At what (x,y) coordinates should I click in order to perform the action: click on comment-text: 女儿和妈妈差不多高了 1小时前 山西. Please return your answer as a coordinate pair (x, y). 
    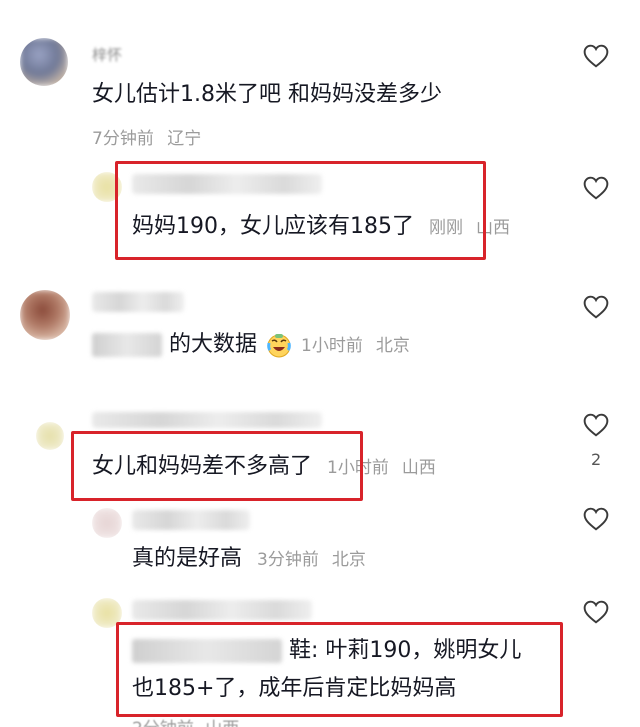
    Looking at the image, I should click on (264, 467).